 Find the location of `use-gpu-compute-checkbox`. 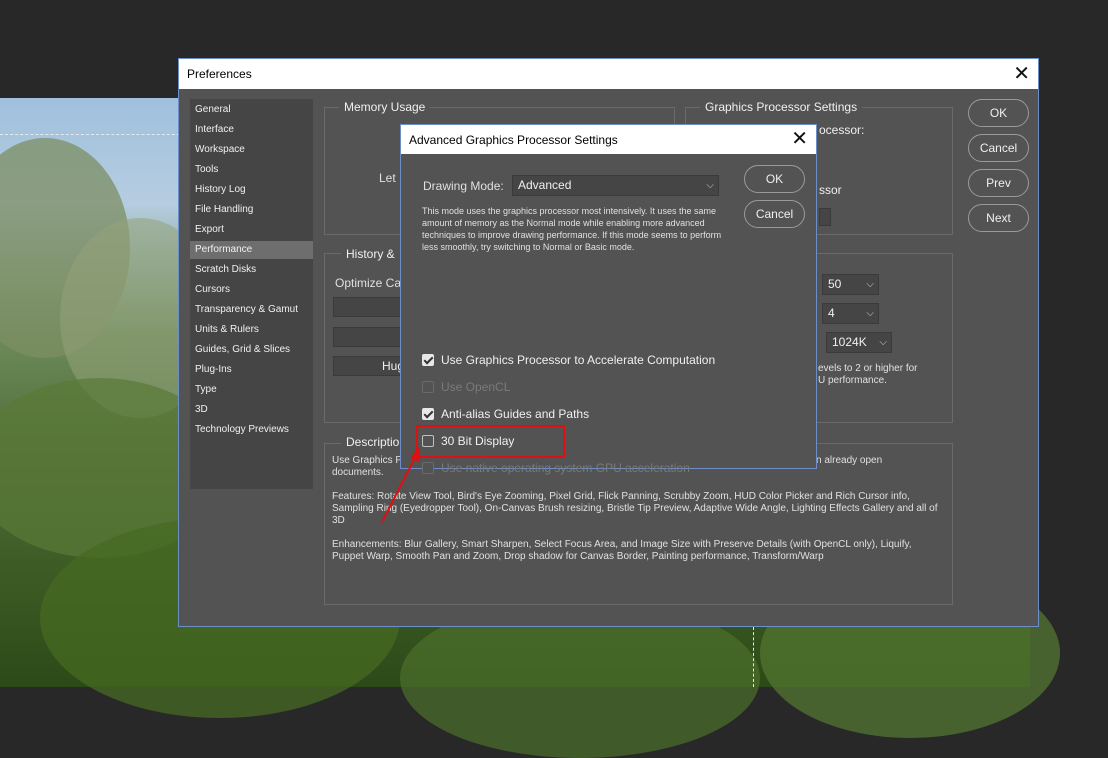

use-gpu-compute-checkbox is located at coordinates (428, 360).